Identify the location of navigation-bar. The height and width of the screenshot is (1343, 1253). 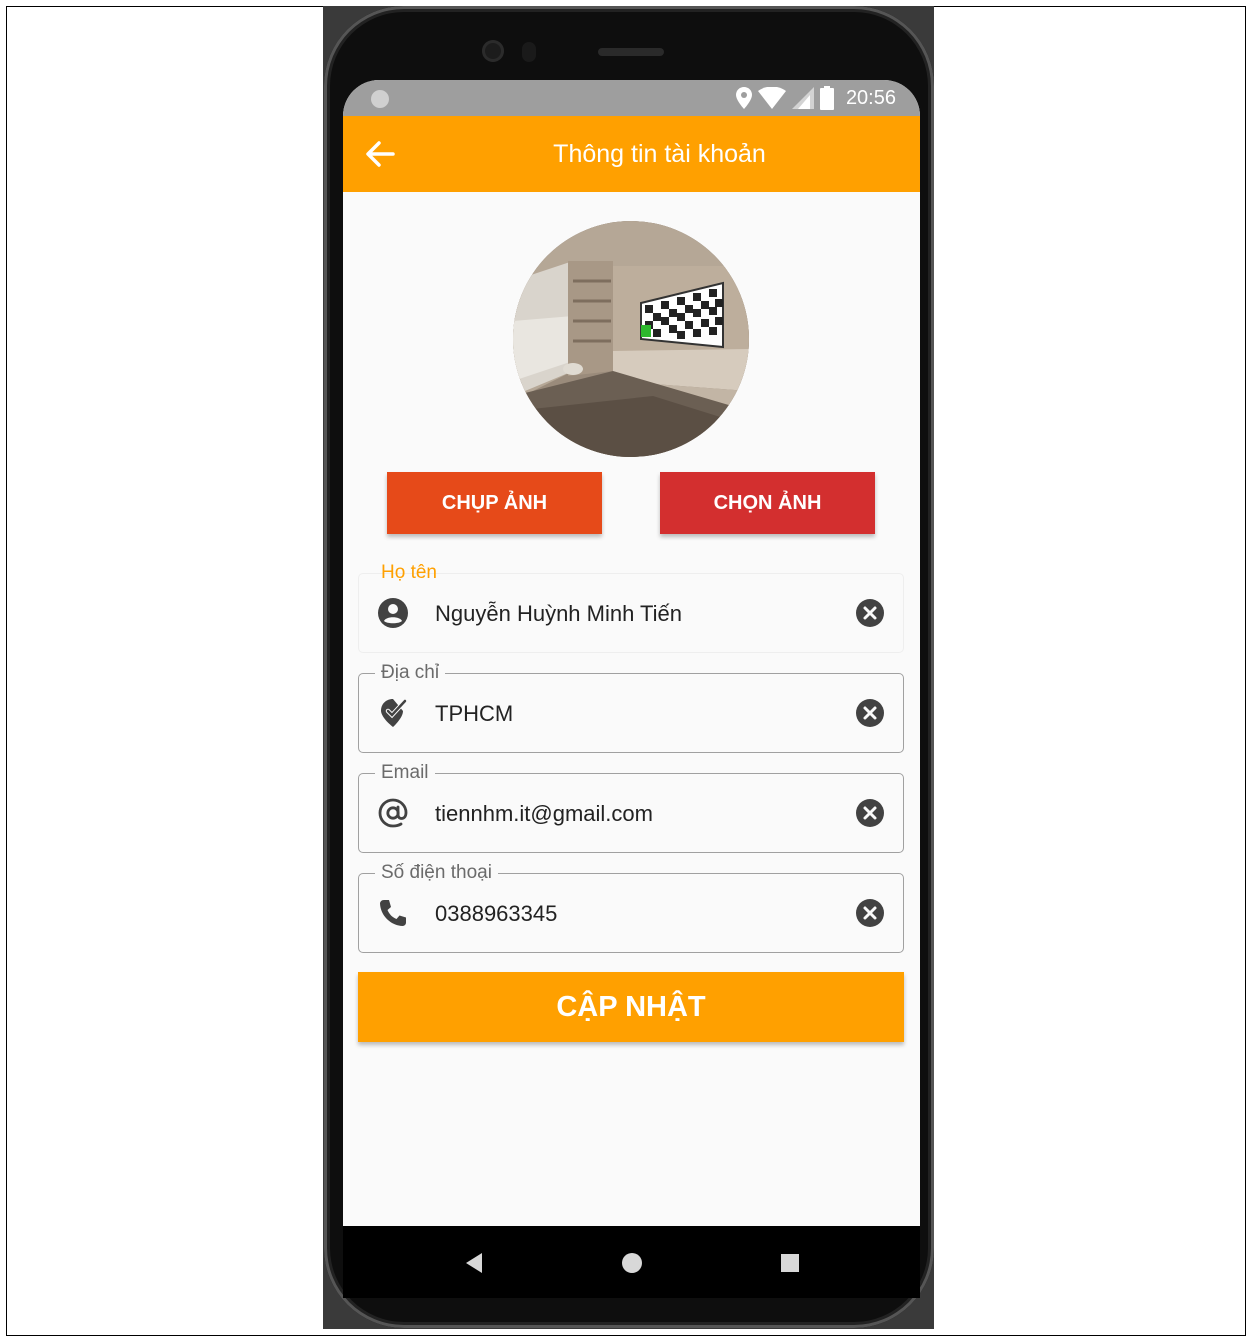
(631, 1262).